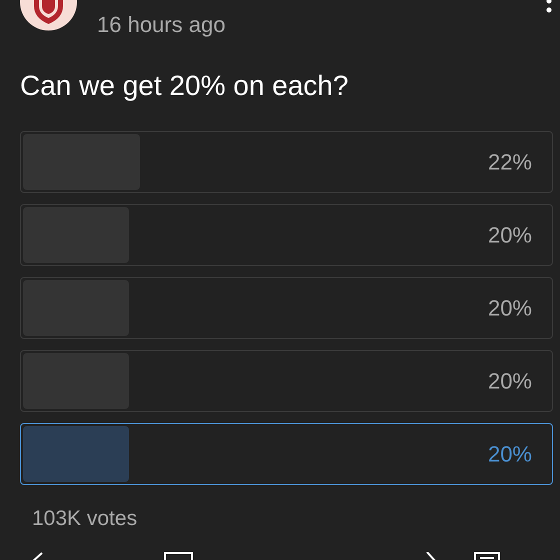 The image size is (560, 560). What do you see at coordinates (161, 25) in the screenshot?
I see `post-time: 16 hours ago` at bounding box center [161, 25].